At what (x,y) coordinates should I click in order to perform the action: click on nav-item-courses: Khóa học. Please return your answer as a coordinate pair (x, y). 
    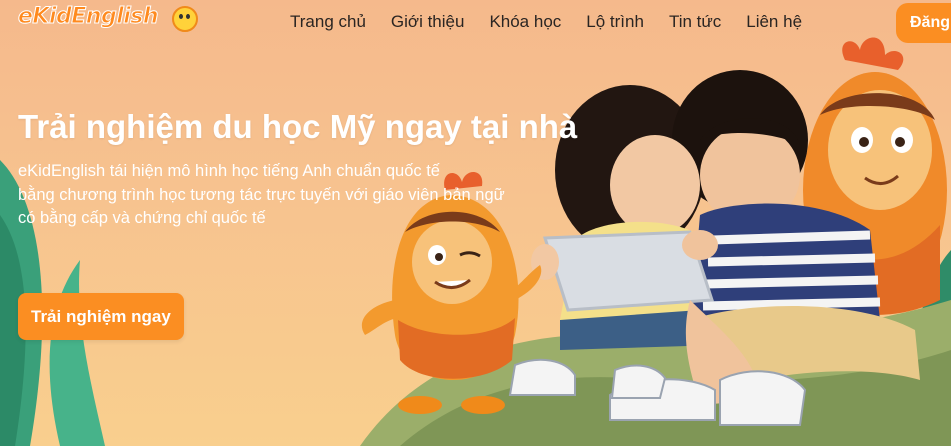
    Looking at the image, I should click on (525, 22).